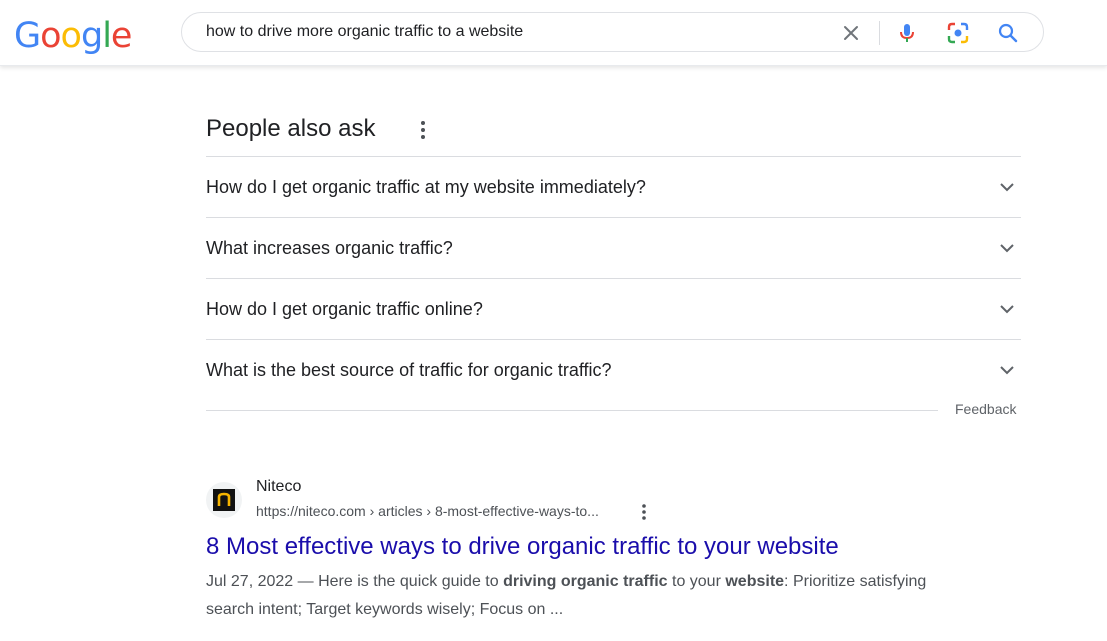 This screenshot has width=1107, height=641. Describe the element at coordinates (329, 247) in the screenshot. I see `paa-question-text: What increases organic traffic?` at that location.